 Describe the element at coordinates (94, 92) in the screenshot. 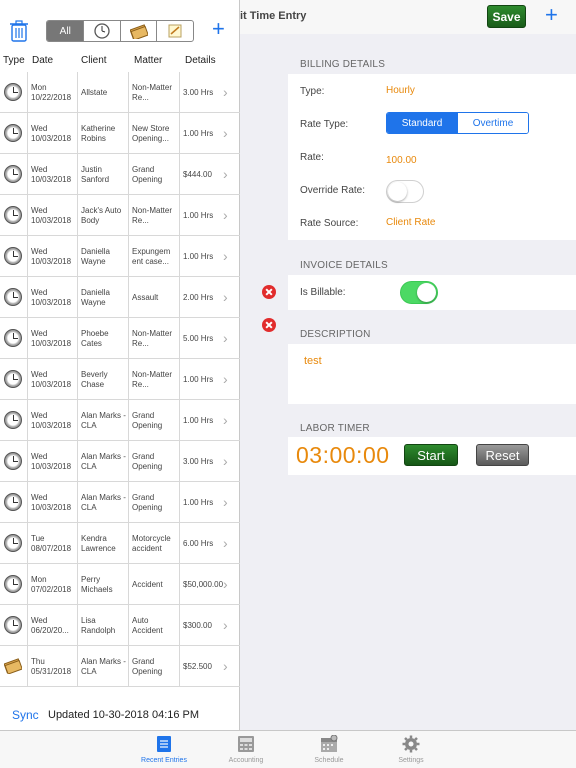

I see `row-client: Allstate` at that location.